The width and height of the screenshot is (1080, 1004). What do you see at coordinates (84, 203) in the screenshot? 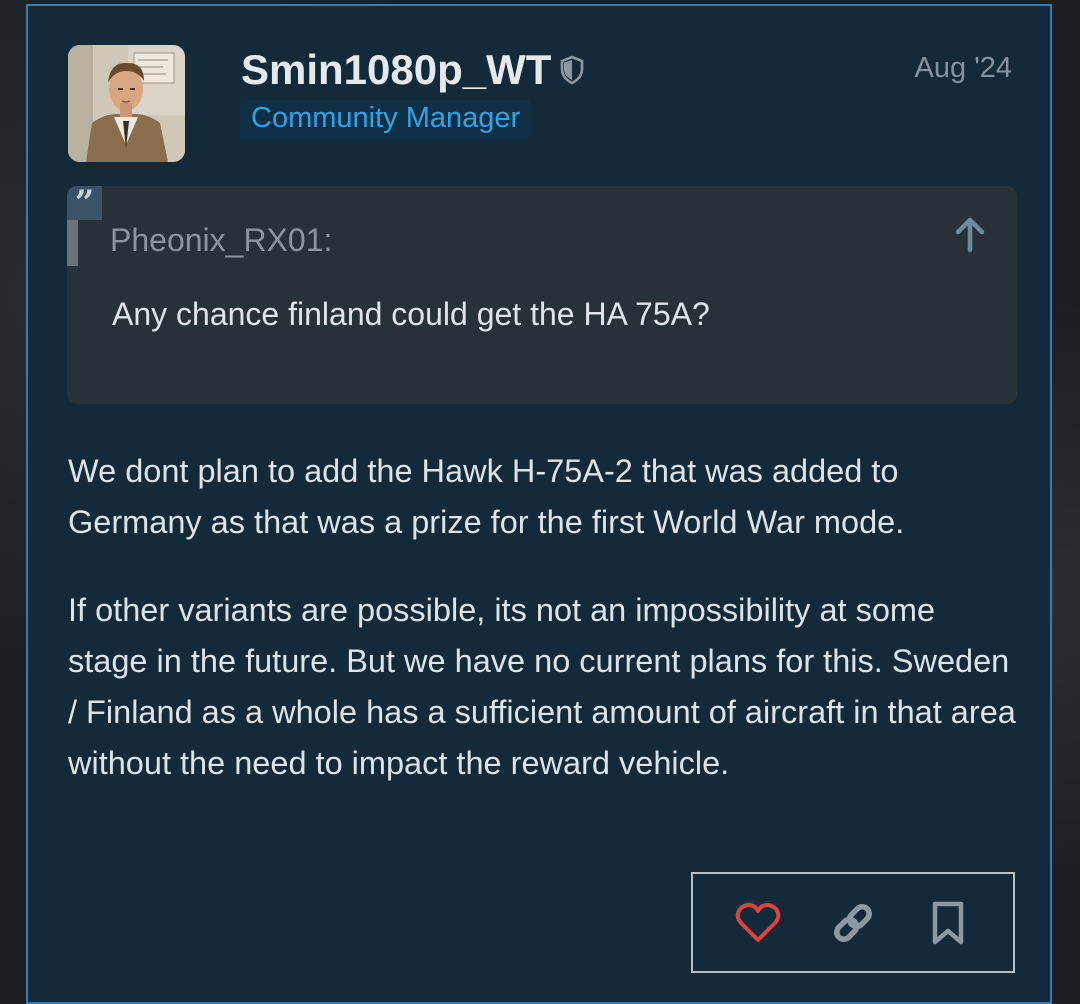
I see `quote-mark-icon: ”` at bounding box center [84, 203].